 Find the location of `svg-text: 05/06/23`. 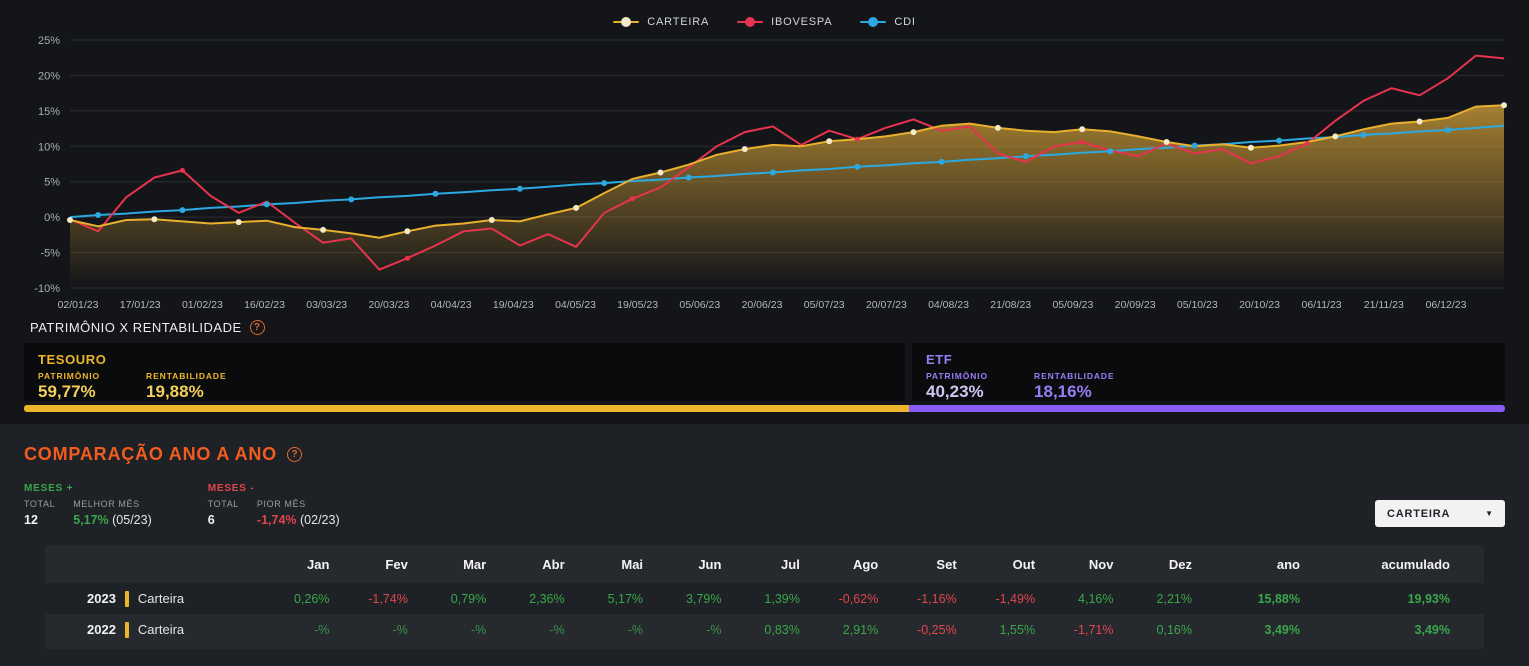

svg-text: 05/06/23 is located at coordinates (699, 305).